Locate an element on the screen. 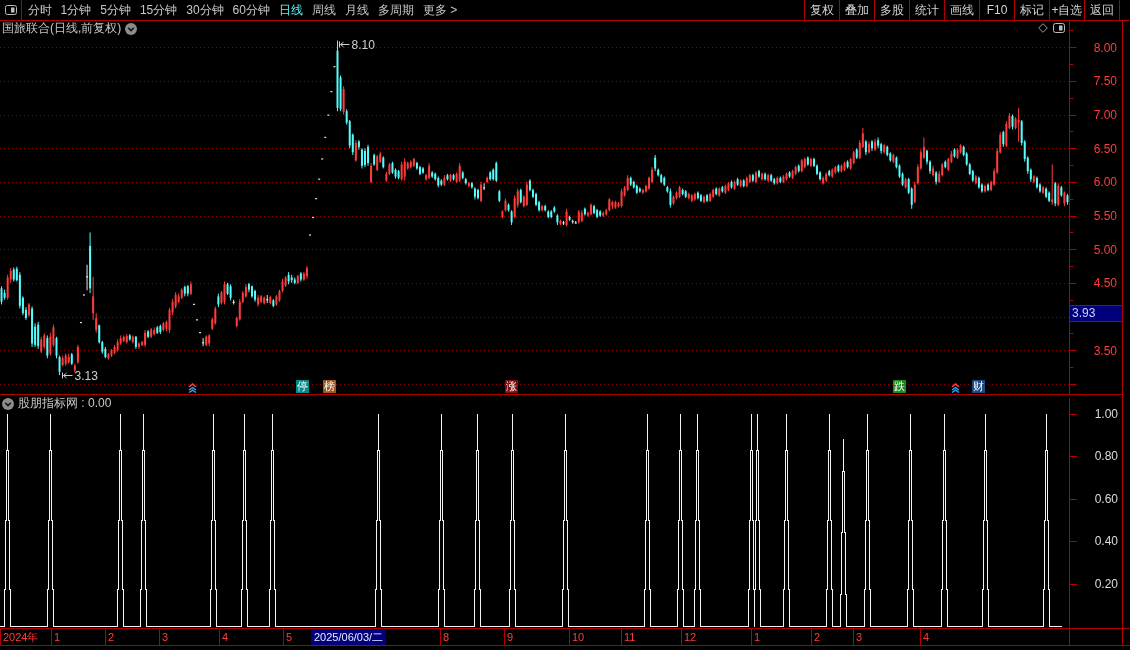 The image size is (1130, 650). cursor-price-label: 3.93 is located at coordinates (1096, 313).